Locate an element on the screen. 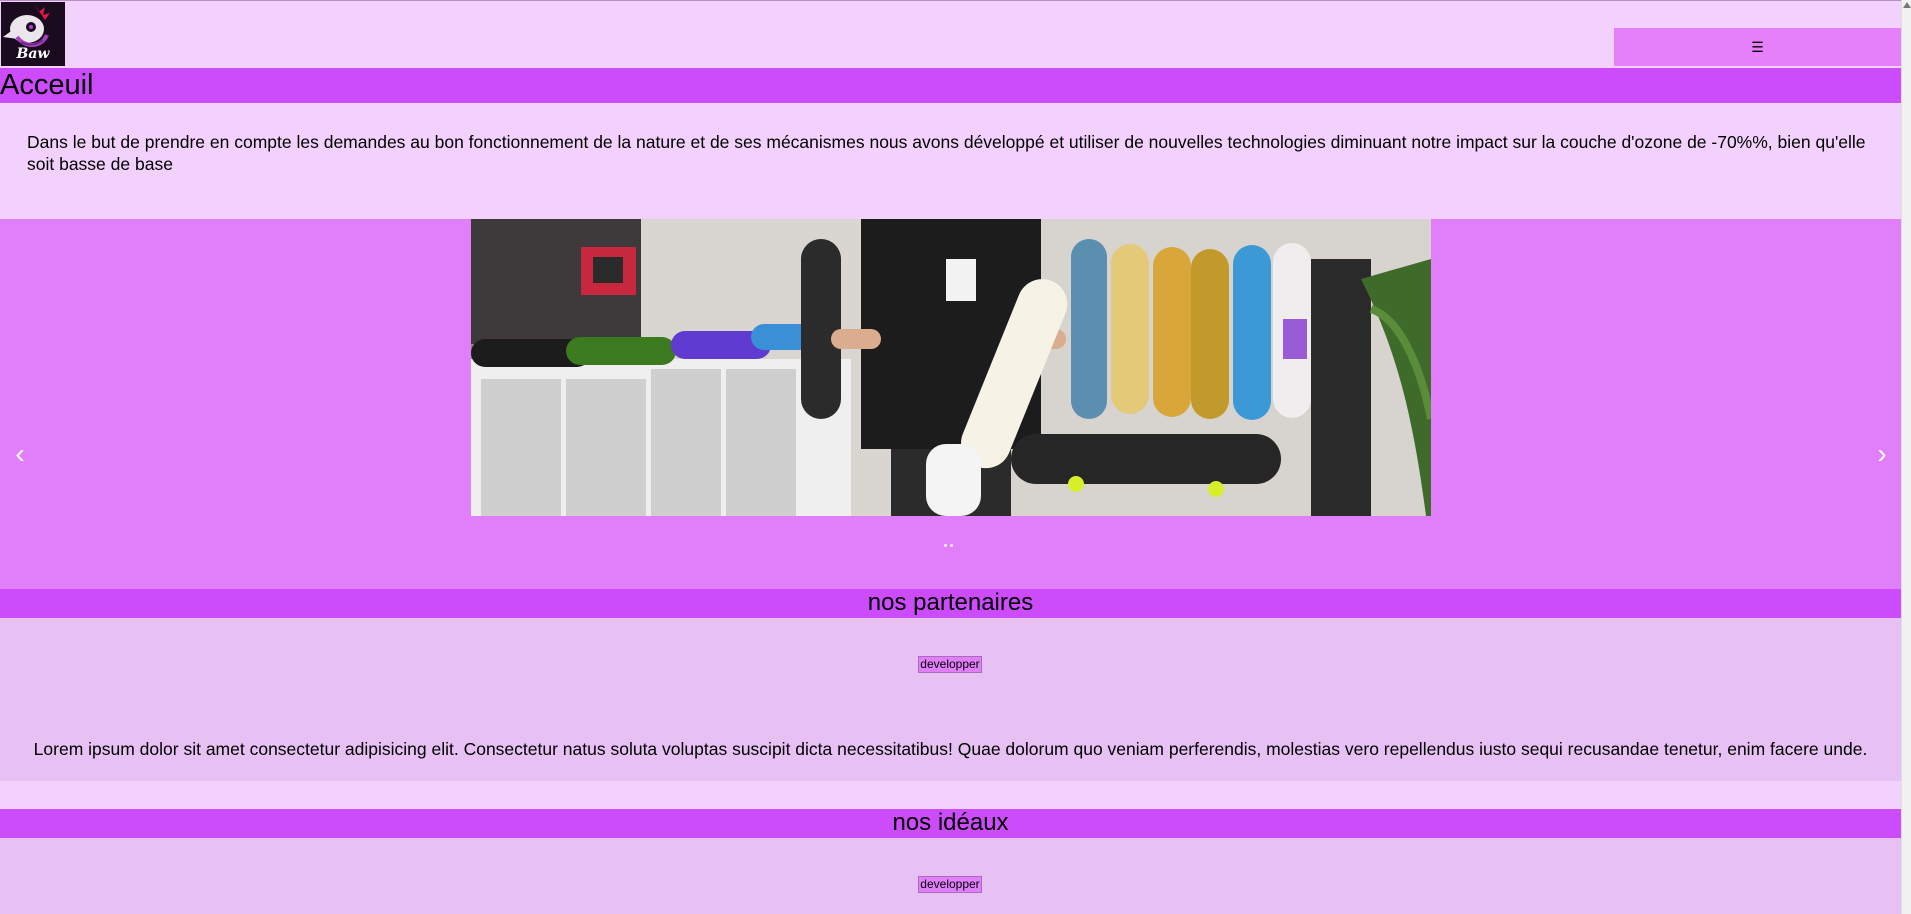  ideaux-section: developper is located at coordinates (950, 876).